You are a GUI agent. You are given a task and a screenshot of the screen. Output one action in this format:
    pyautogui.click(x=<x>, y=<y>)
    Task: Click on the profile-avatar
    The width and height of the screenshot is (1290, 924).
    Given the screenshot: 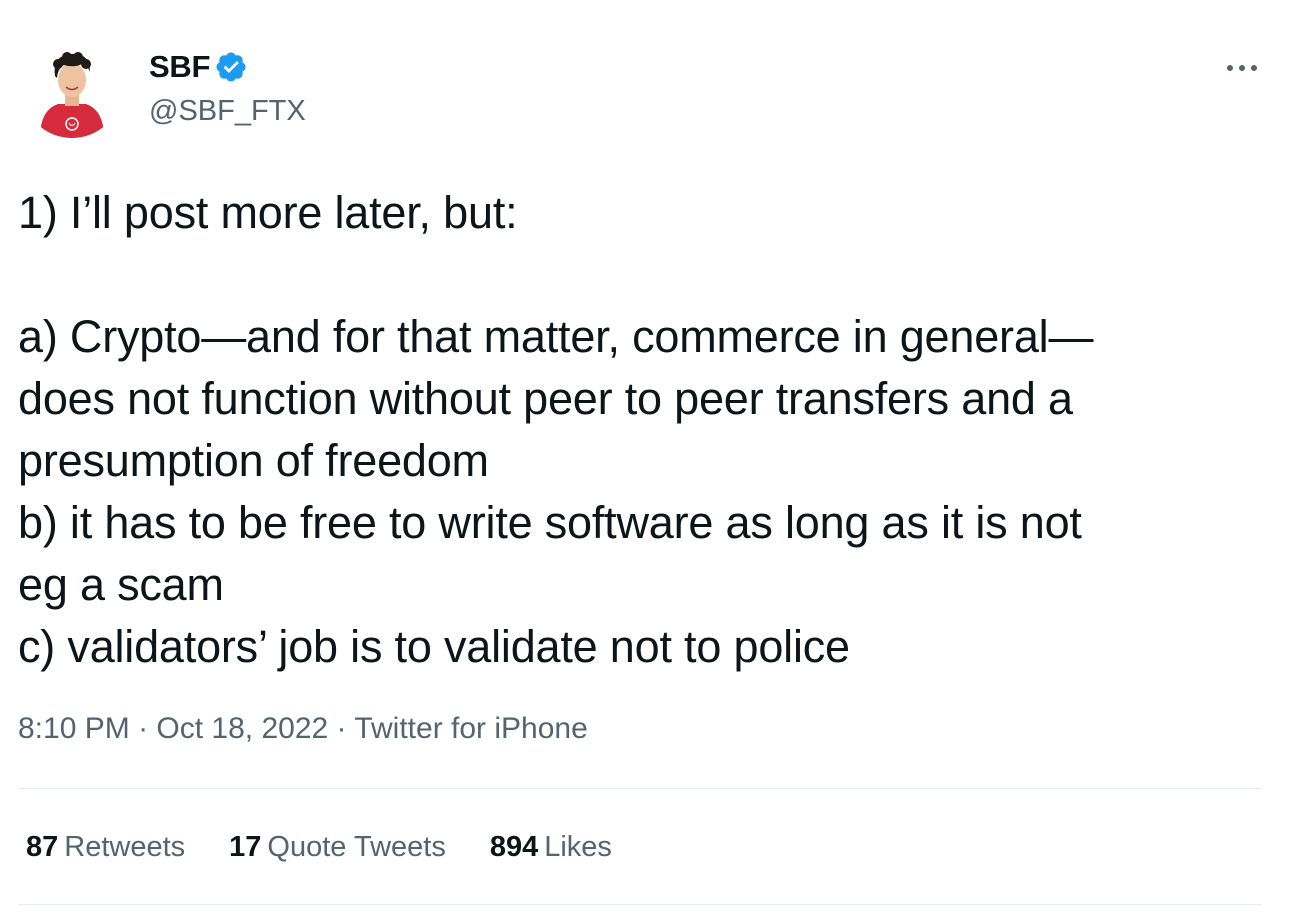 What is the action you would take?
    pyautogui.click(x=72, y=88)
    